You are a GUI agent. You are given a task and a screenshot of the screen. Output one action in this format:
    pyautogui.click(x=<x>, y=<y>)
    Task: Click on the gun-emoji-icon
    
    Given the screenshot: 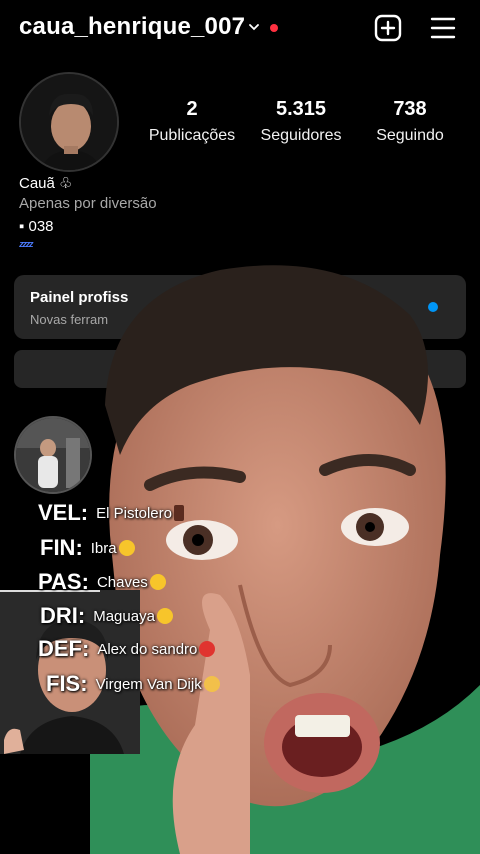 What is the action you would take?
    pyautogui.click(x=179, y=513)
    